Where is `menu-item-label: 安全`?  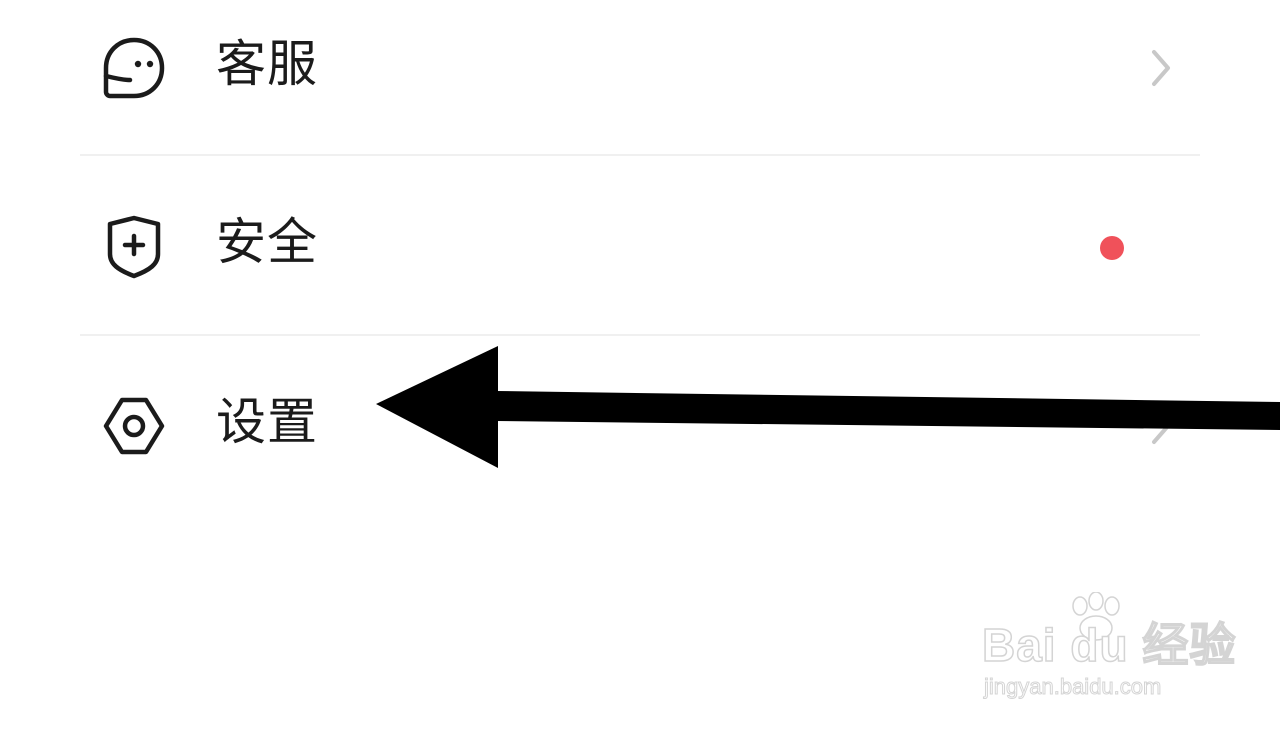 menu-item-label: 安全 is located at coordinates (267, 242).